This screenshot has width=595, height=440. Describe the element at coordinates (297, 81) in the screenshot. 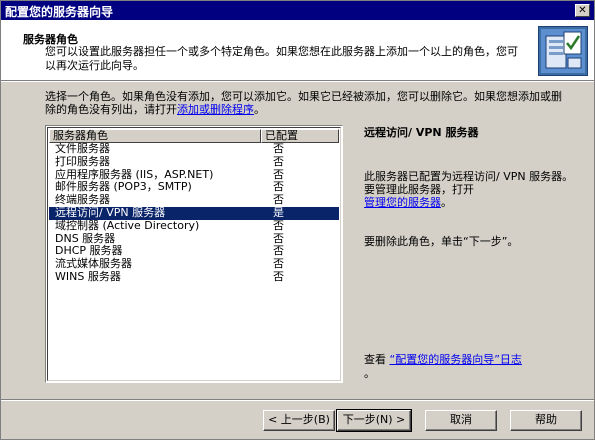

I see `header-divider` at that location.